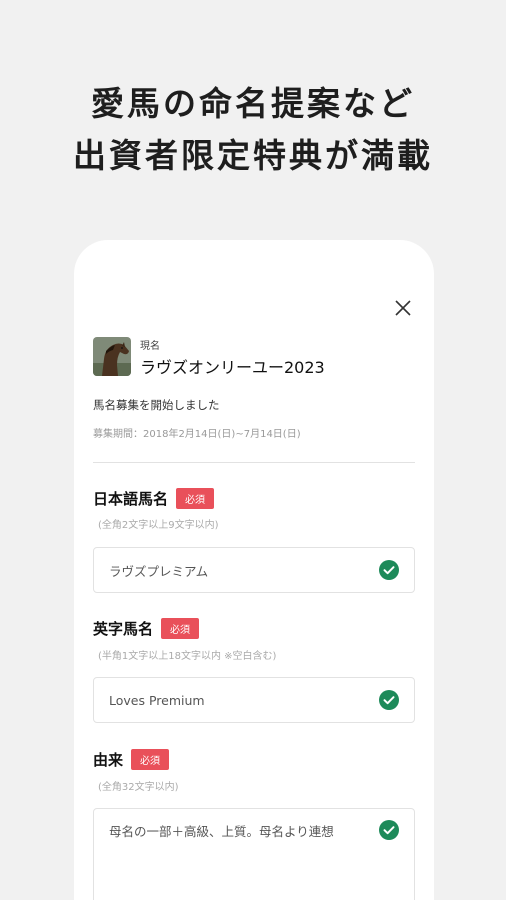  I want to click on field-label-text: 英字馬名, so click(123, 629).